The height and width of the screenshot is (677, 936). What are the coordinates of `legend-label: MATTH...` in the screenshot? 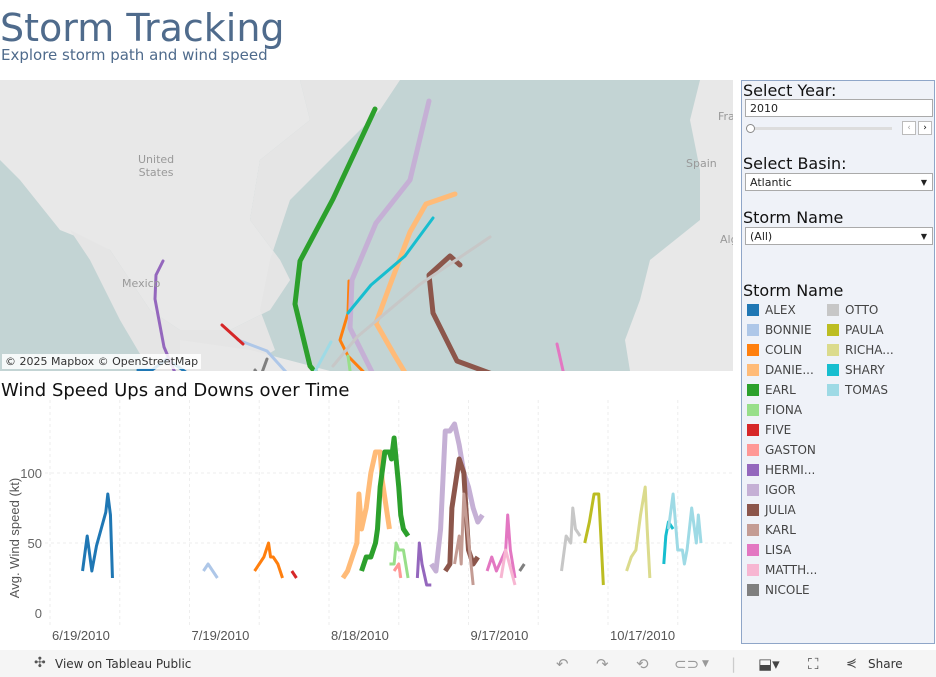 It's located at (791, 570).